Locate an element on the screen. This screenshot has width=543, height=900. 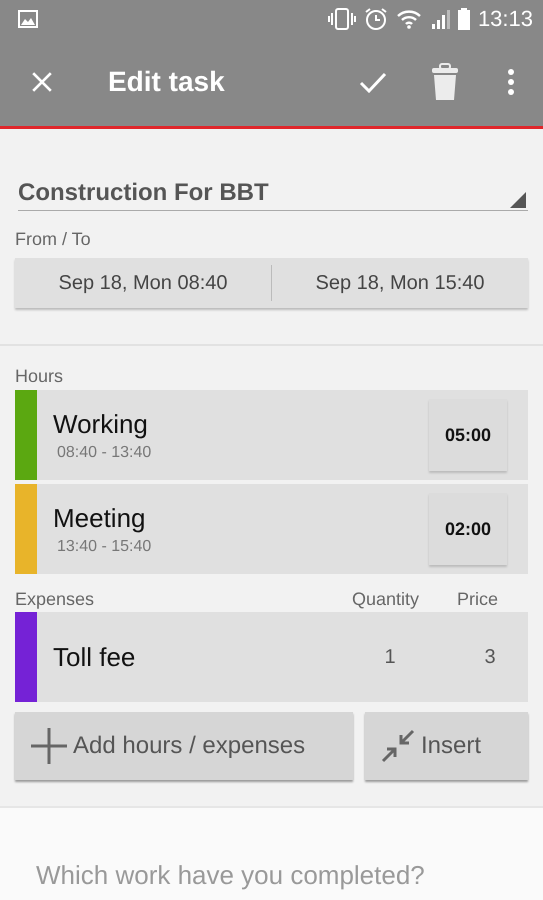
start-date-button: Sep 18, Mon 08:40 is located at coordinates (143, 283).